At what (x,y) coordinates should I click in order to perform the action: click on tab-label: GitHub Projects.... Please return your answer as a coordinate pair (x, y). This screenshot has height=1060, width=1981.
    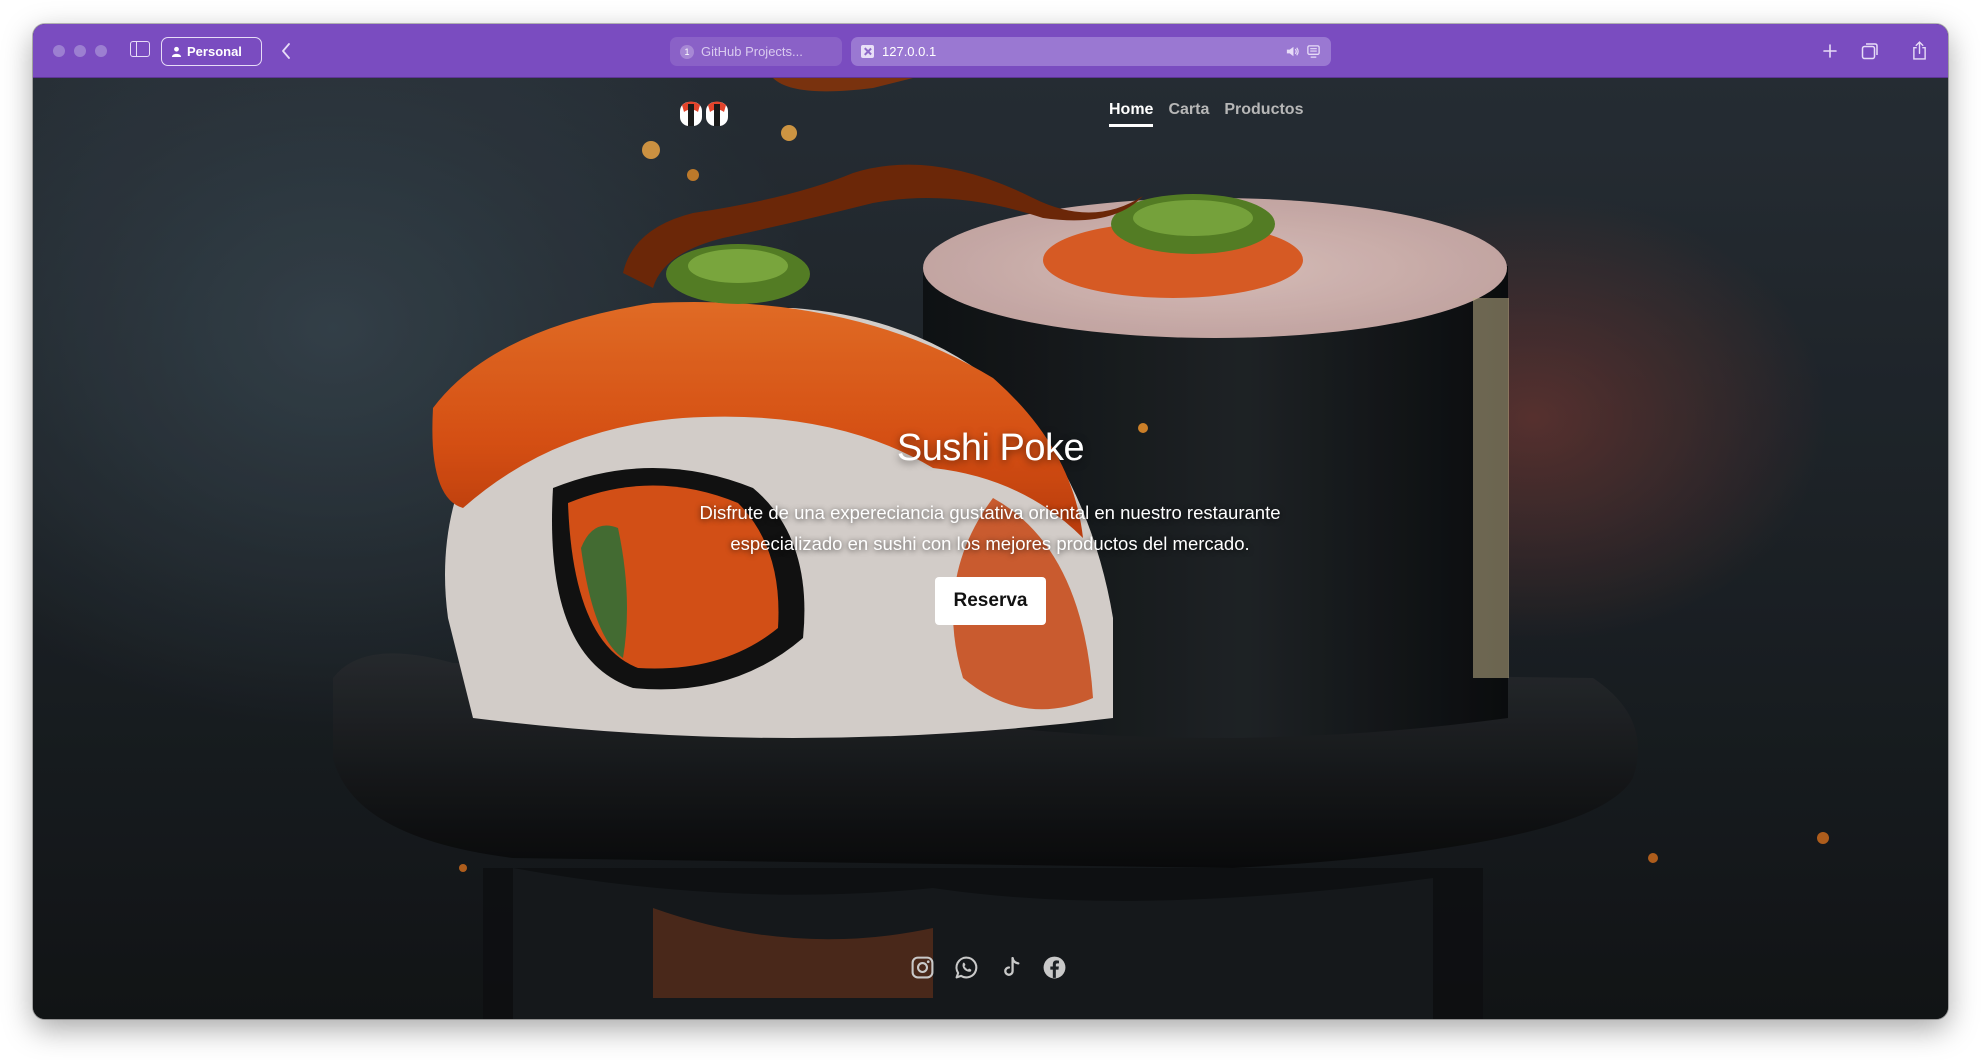
    Looking at the image, I should click on (752, 51).